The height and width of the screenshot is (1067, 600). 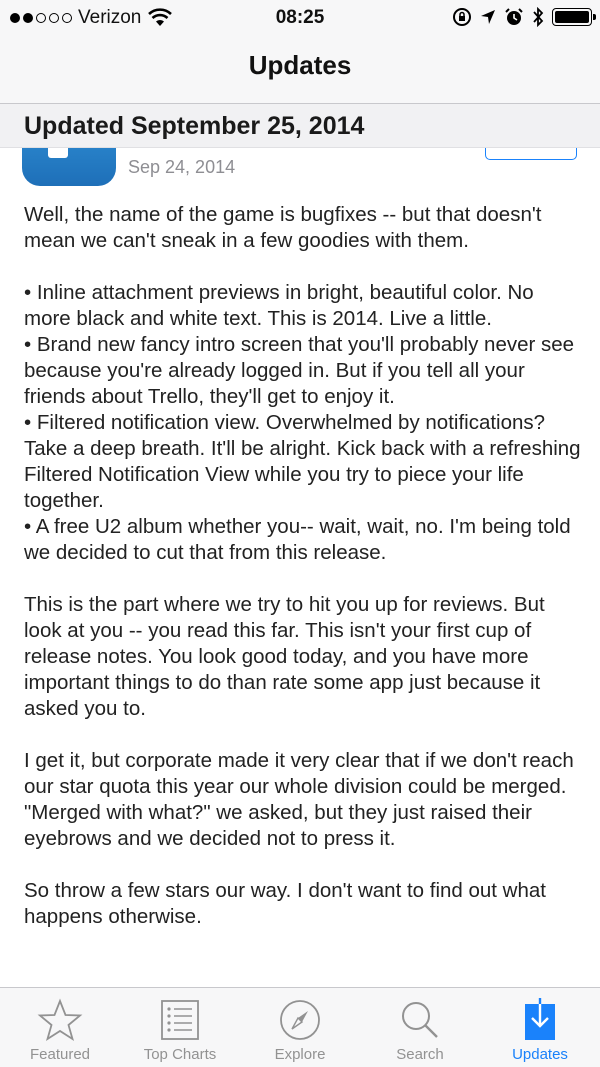 I want to click on open-button, so click(x=531, y=154).